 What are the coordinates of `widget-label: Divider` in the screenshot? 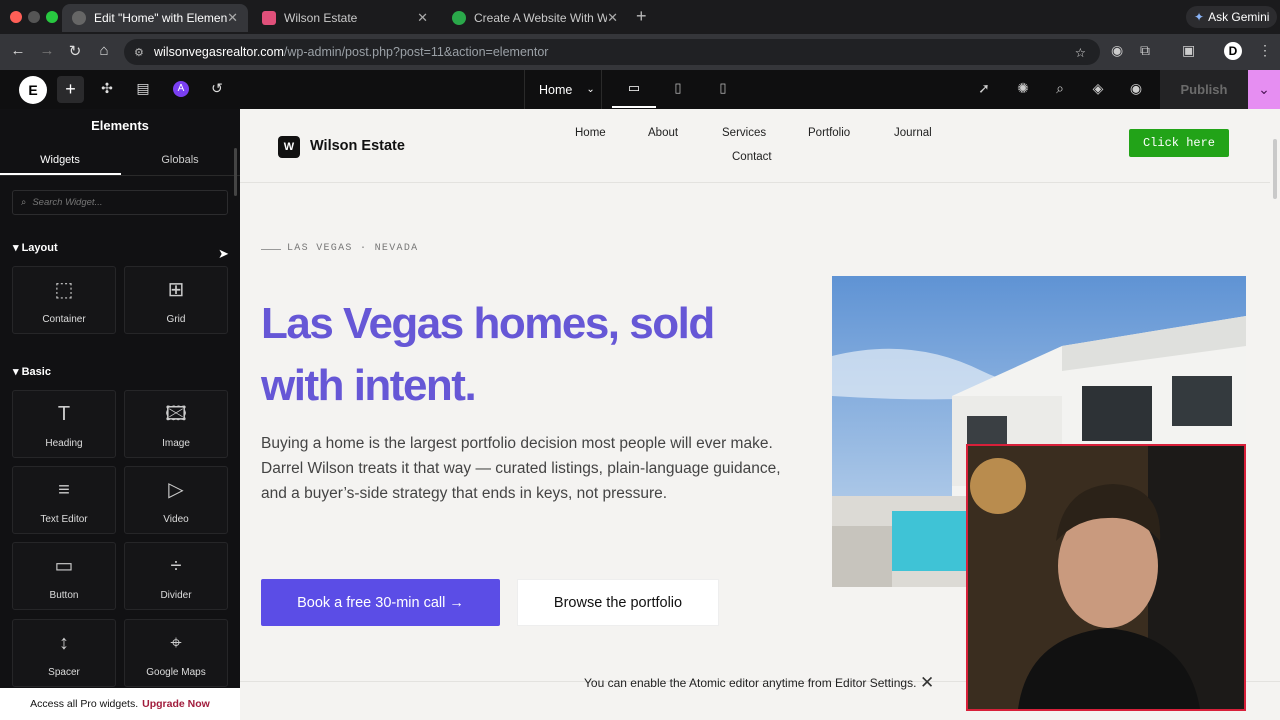 It's located at (176, 595).